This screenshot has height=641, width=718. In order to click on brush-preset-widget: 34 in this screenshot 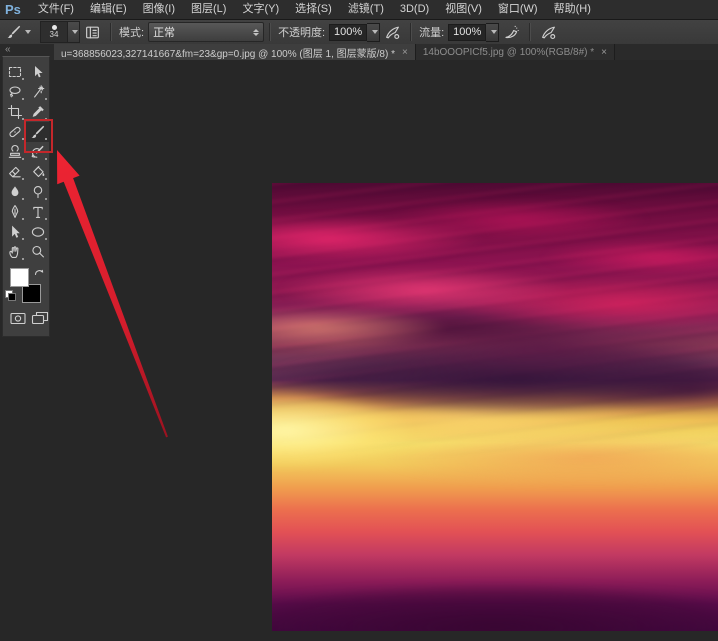, I will do `click(57, 32)`.